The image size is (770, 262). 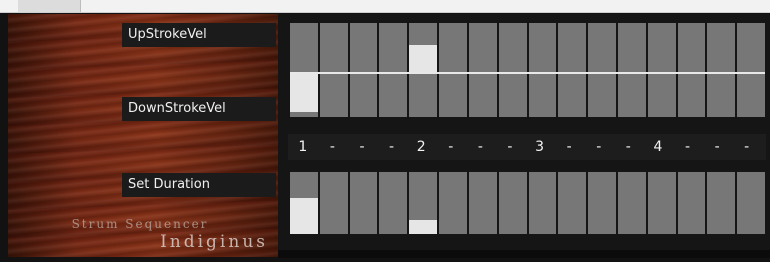 What do you see at coordinates (527, 147) in the screenshot?
I see `beat-ruler: 1 - - - 2 - - - 3 - - - 4 - - -` at bounding box center [527, 147].